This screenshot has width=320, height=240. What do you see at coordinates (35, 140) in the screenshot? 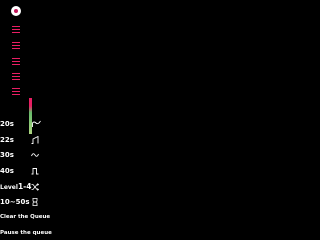
I see `ramp-wave-icon` at bounding box center [35, 140].